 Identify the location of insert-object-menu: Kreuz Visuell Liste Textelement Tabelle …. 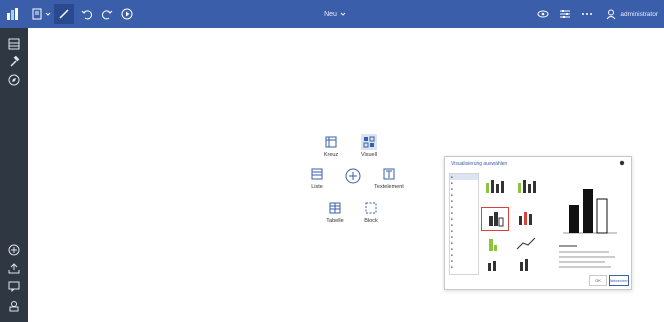
(355, 183).